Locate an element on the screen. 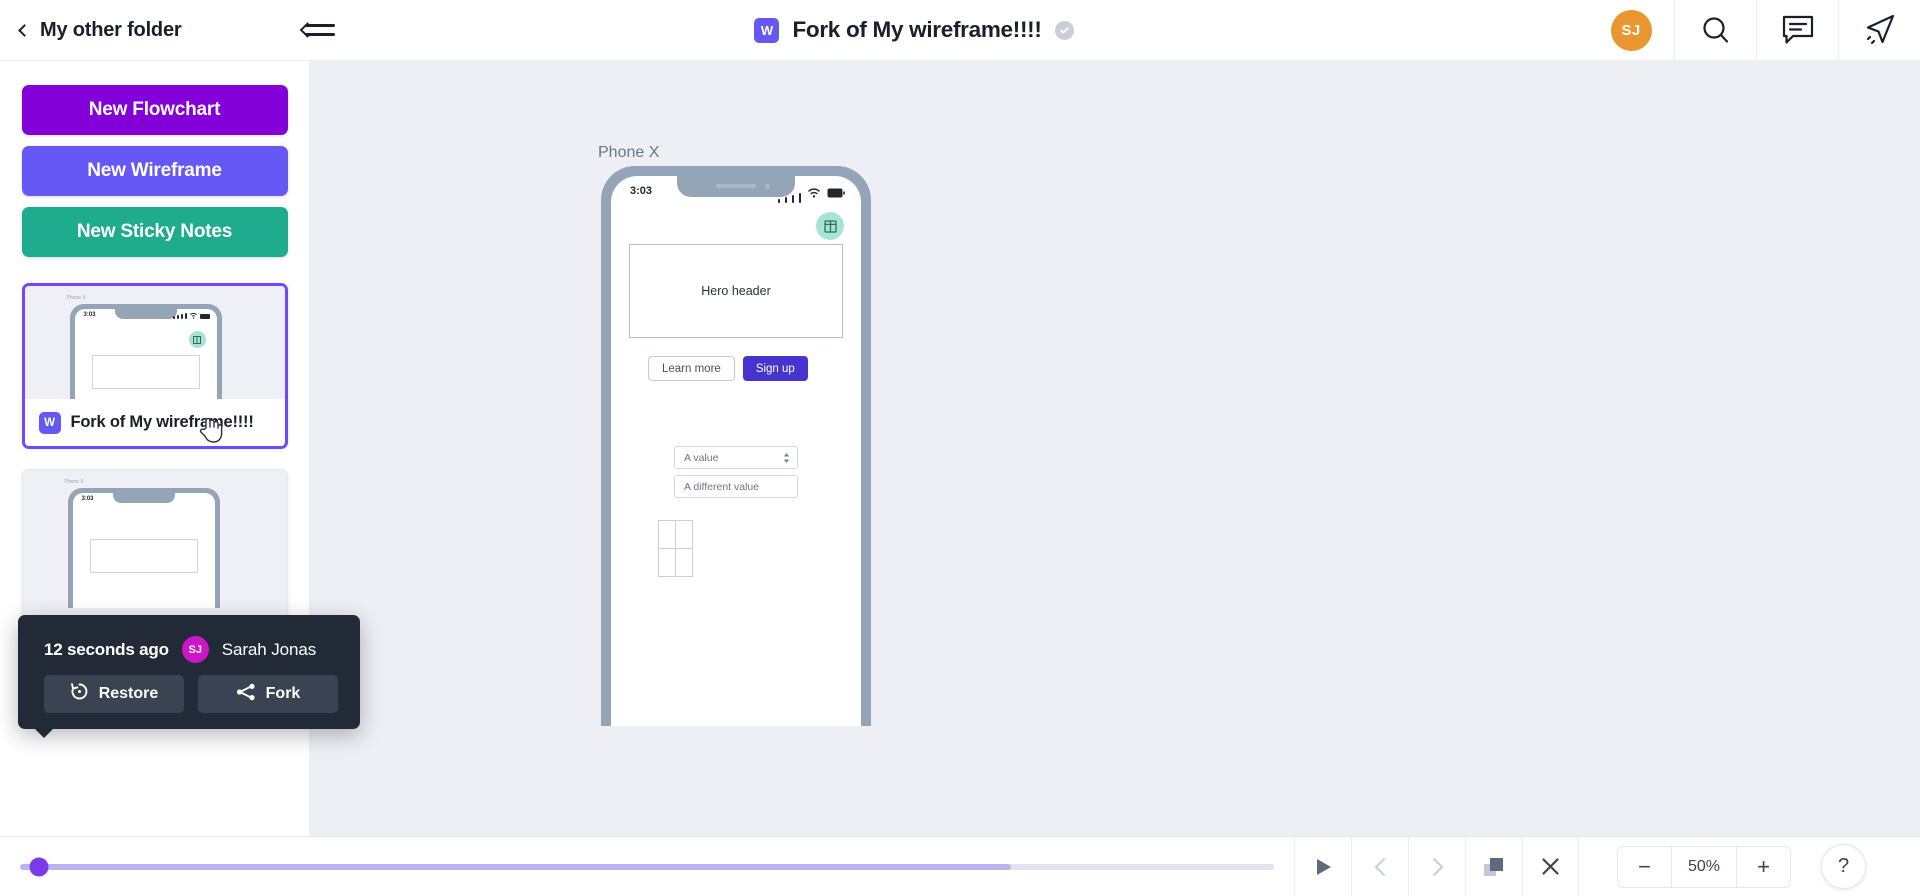  hero-header-box: Hero header is located at coordinates (736, 291).